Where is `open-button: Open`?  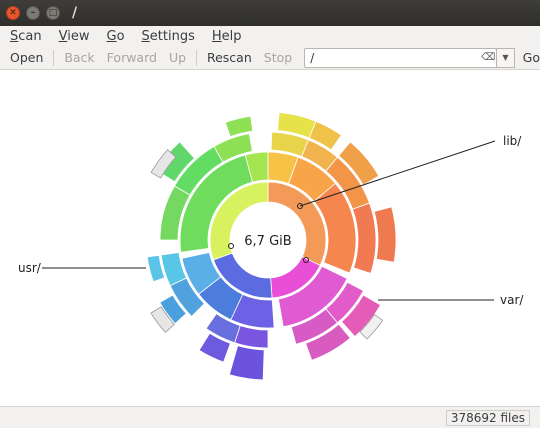
open-button: Open is located at coordinates (24, 57).